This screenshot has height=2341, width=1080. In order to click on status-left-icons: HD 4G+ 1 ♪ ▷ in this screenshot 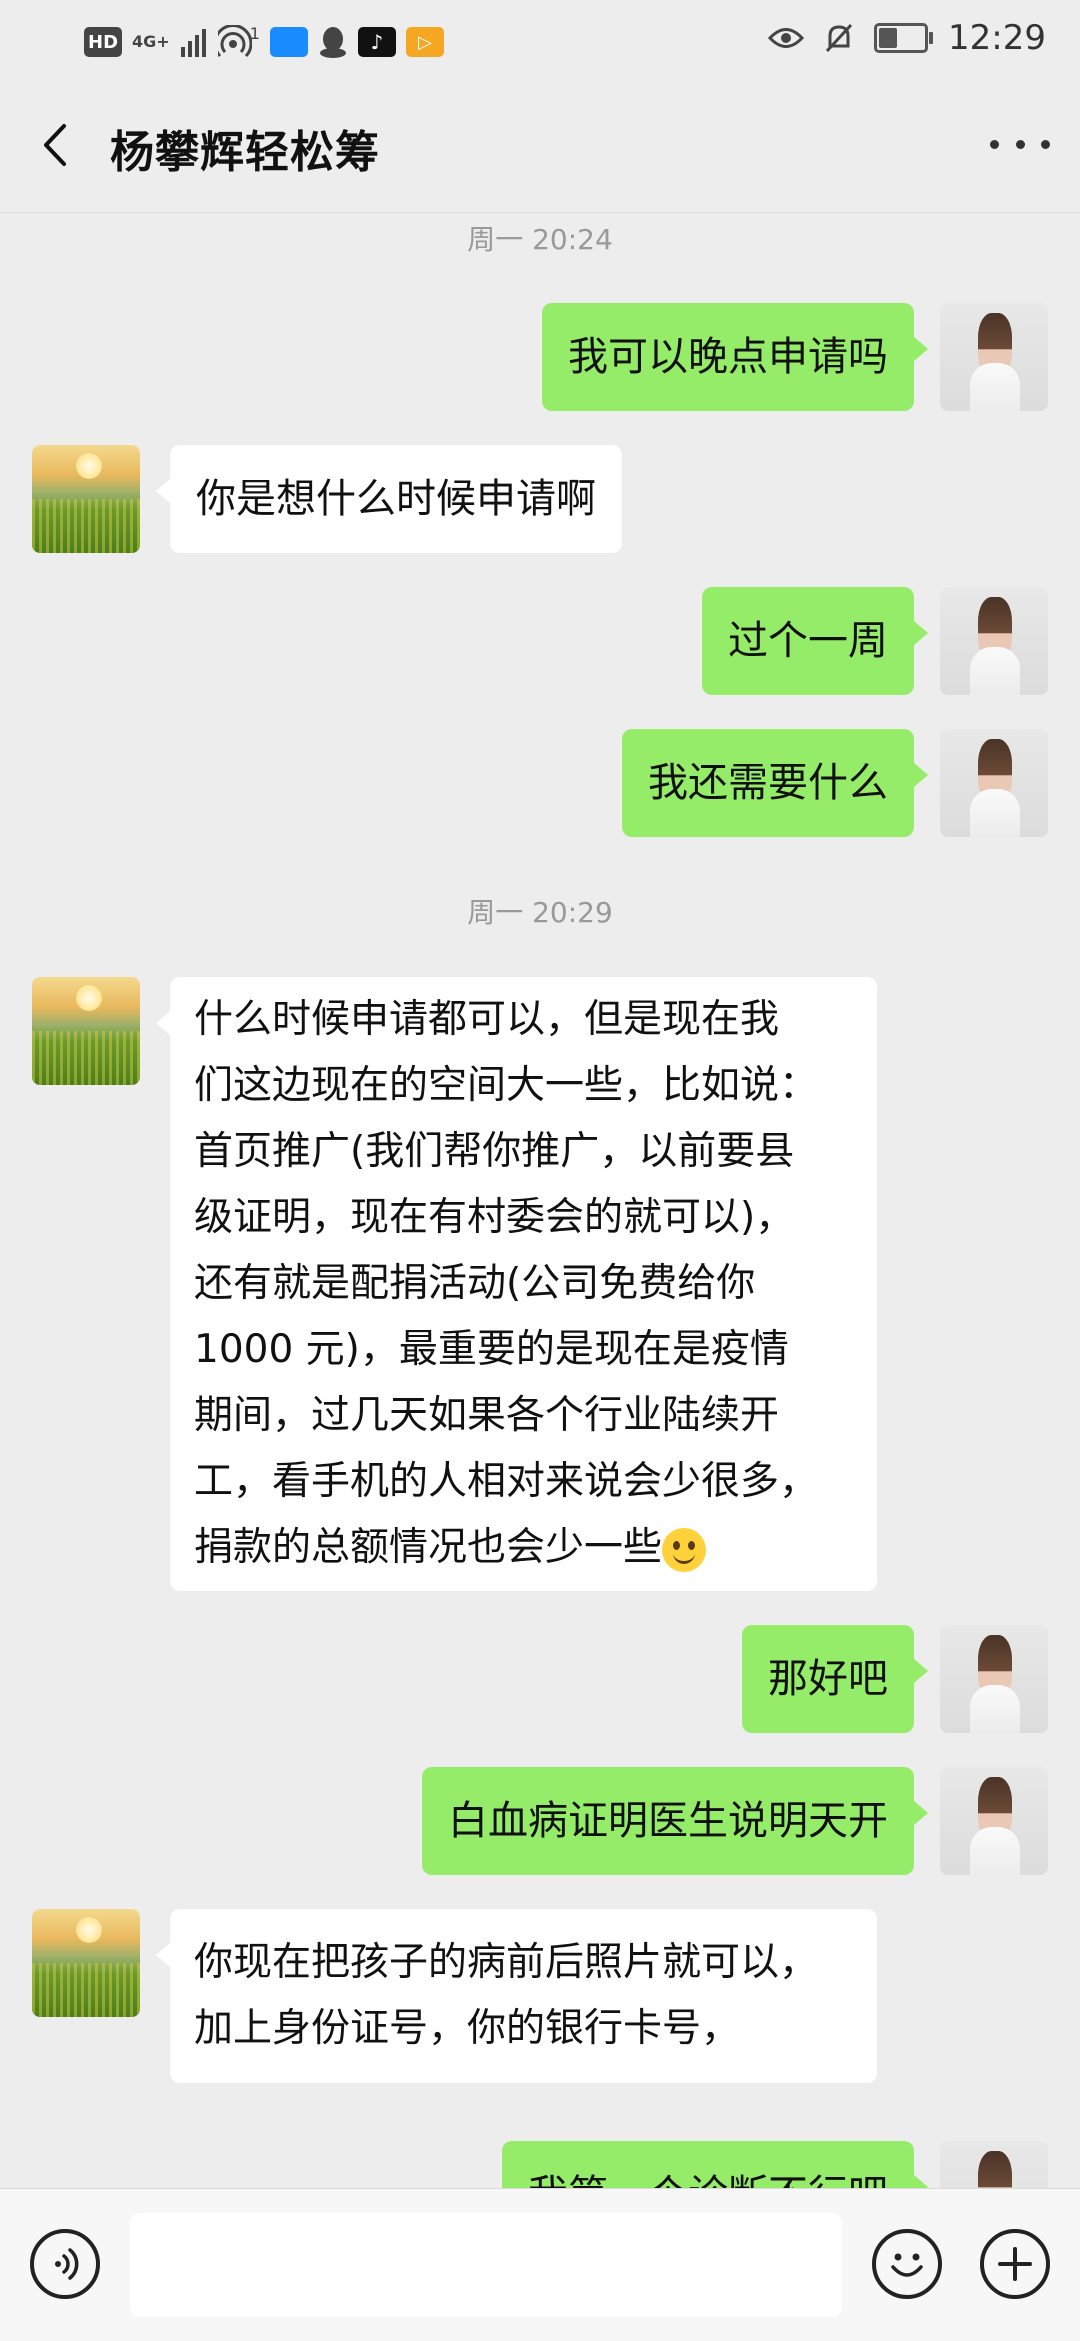, I will do `click(264, 42)`.